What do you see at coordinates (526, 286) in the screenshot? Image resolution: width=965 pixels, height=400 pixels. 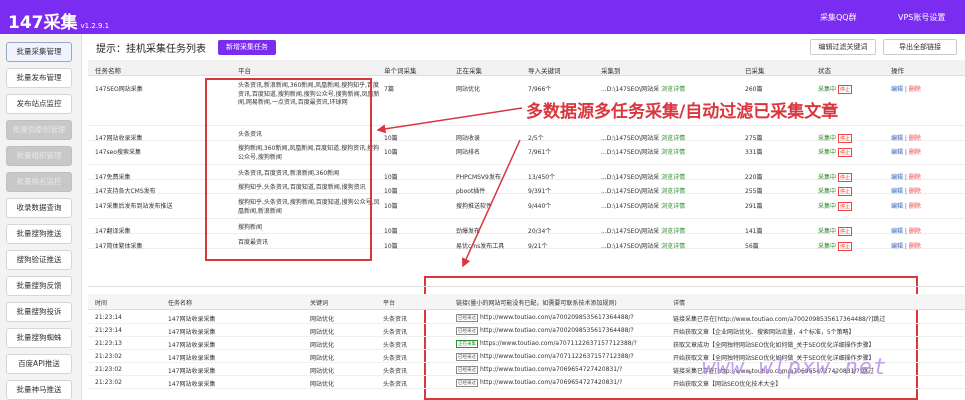 I see `section-divider` at bounding box center [526, 286].